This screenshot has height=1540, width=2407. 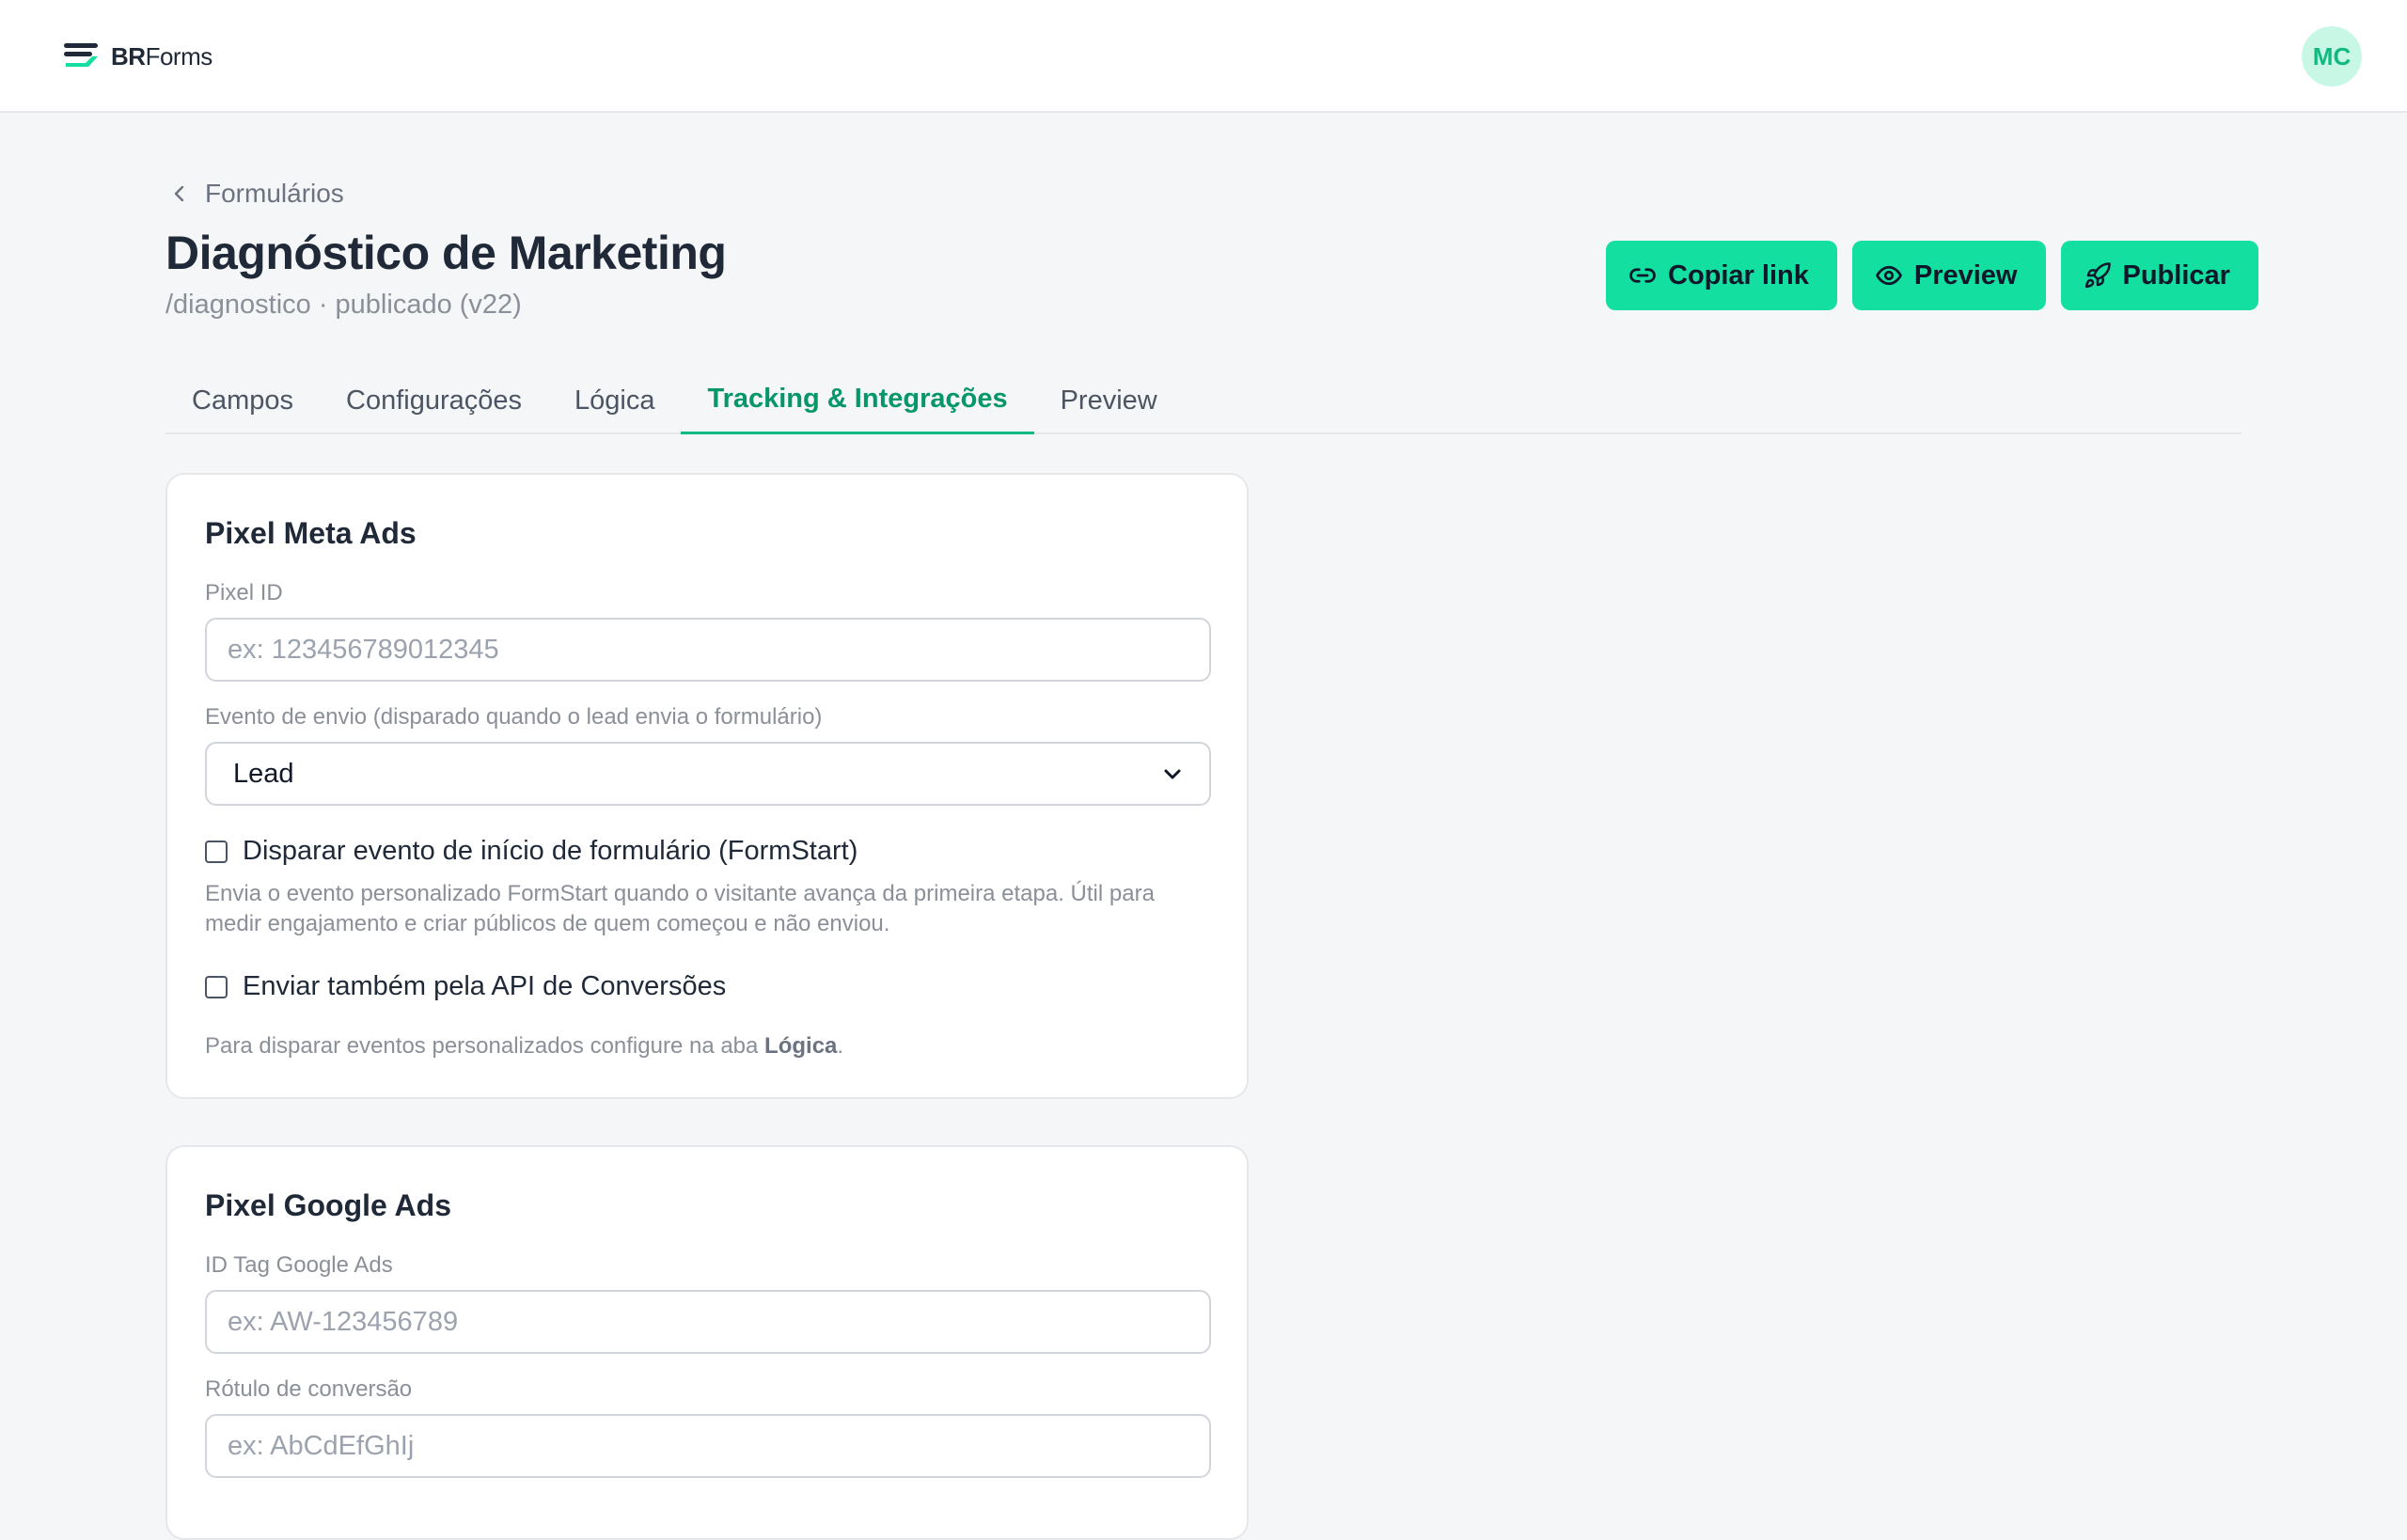 I want to click on header-actions: Copiar link Preview Publicar, so click(x=1932, y=275).